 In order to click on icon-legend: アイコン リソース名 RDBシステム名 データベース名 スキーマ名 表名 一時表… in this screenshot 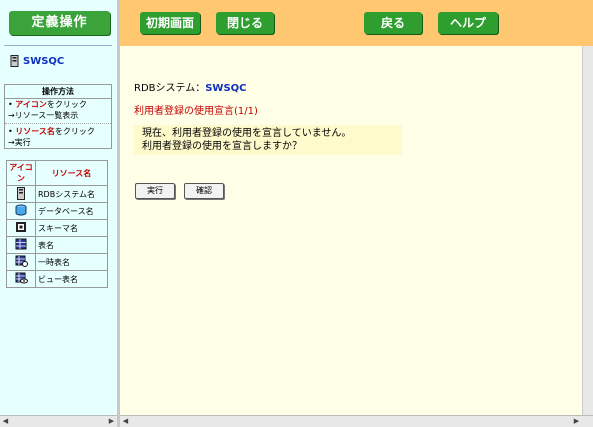, I will do `click(57, 224)`.